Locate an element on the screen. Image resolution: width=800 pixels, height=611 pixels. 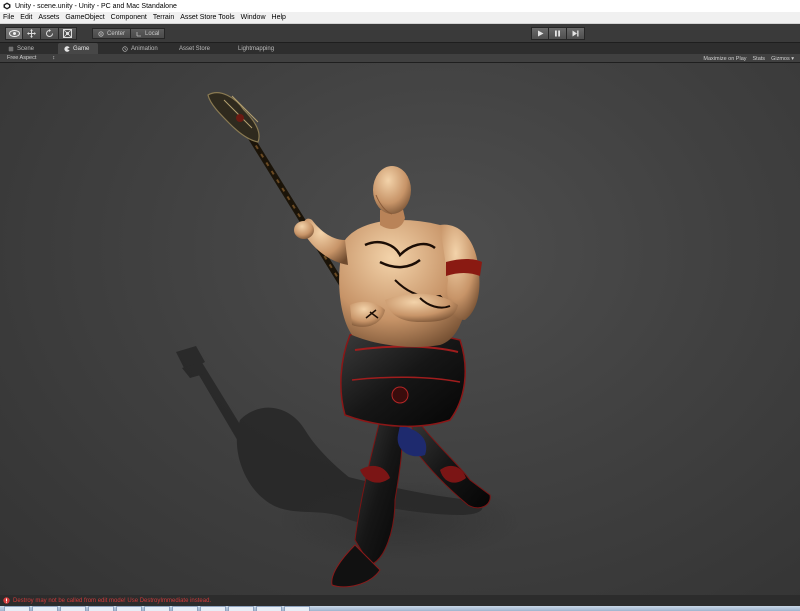
gizmos-label: Gizmos is located at coordinates (780, 58).